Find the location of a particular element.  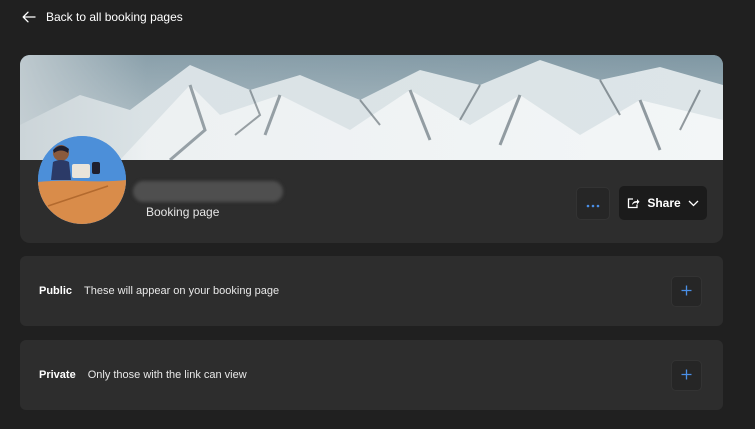

add-private-button is located at coordinates (686, 375).